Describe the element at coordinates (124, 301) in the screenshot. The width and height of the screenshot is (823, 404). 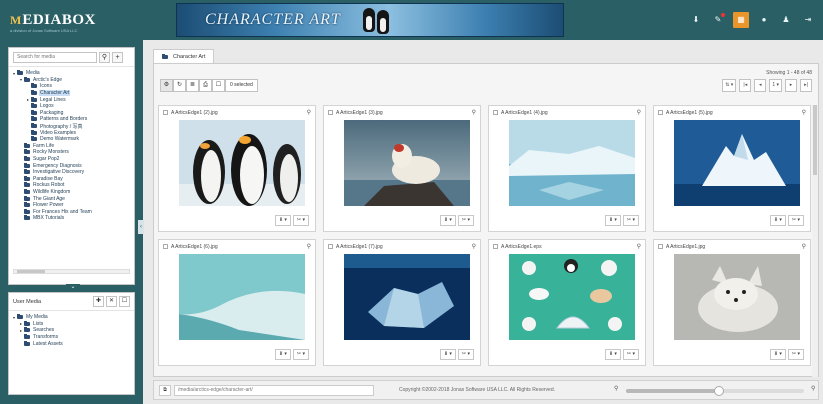
I see `edit-icon: ☐` at that location.